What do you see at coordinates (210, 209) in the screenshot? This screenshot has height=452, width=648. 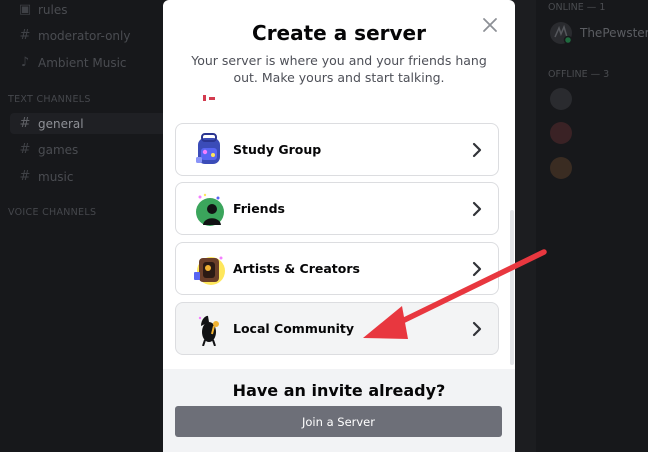 I see `friends-icon` at bounding box center [210, 209].